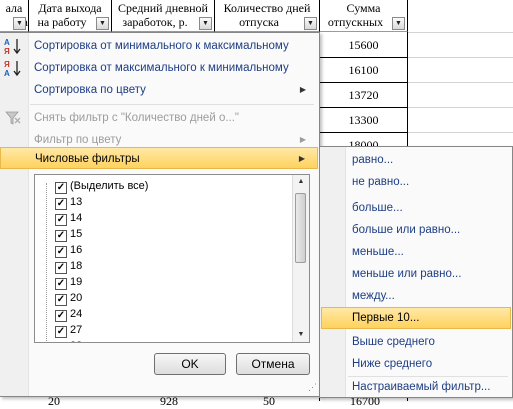 Image resolution: width=513 pixels, height=409 pixels. Describe the element at coordinates (159, 118) in the screenshot. I see `menu-item-clear-filter: Снять фильтр с "Количество дней о..."` at that location.